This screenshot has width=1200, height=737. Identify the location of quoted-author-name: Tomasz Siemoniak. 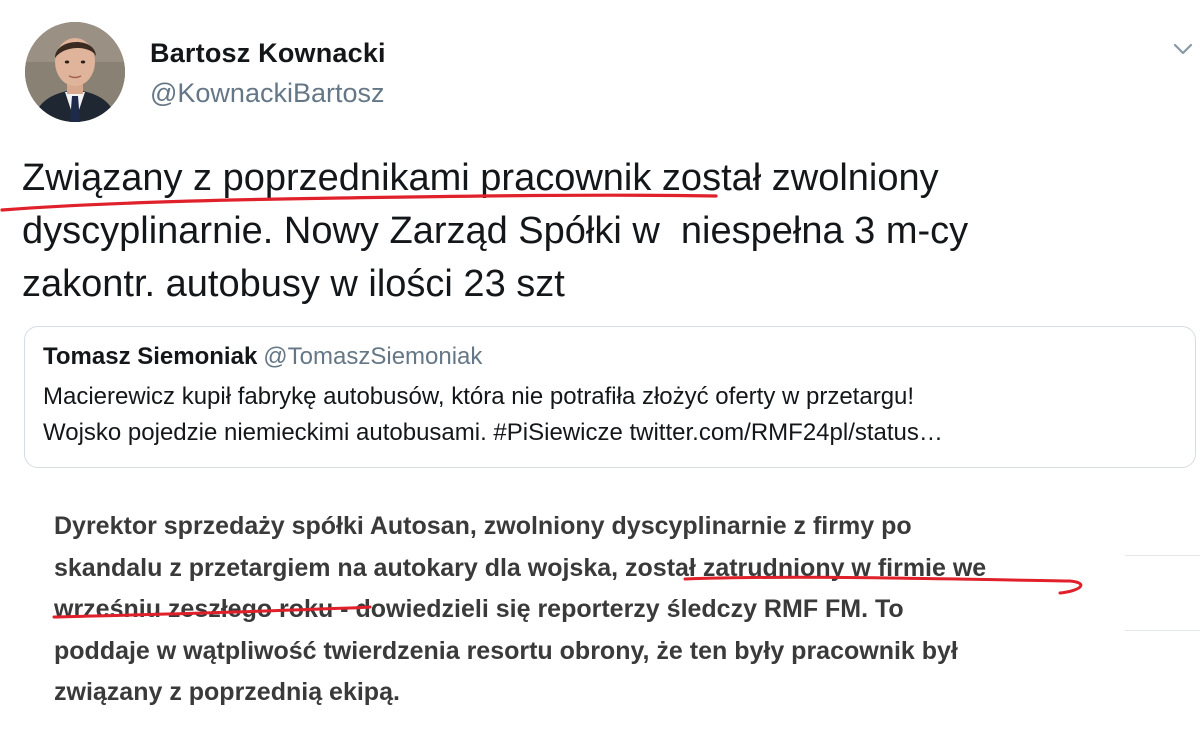
(150, 356).